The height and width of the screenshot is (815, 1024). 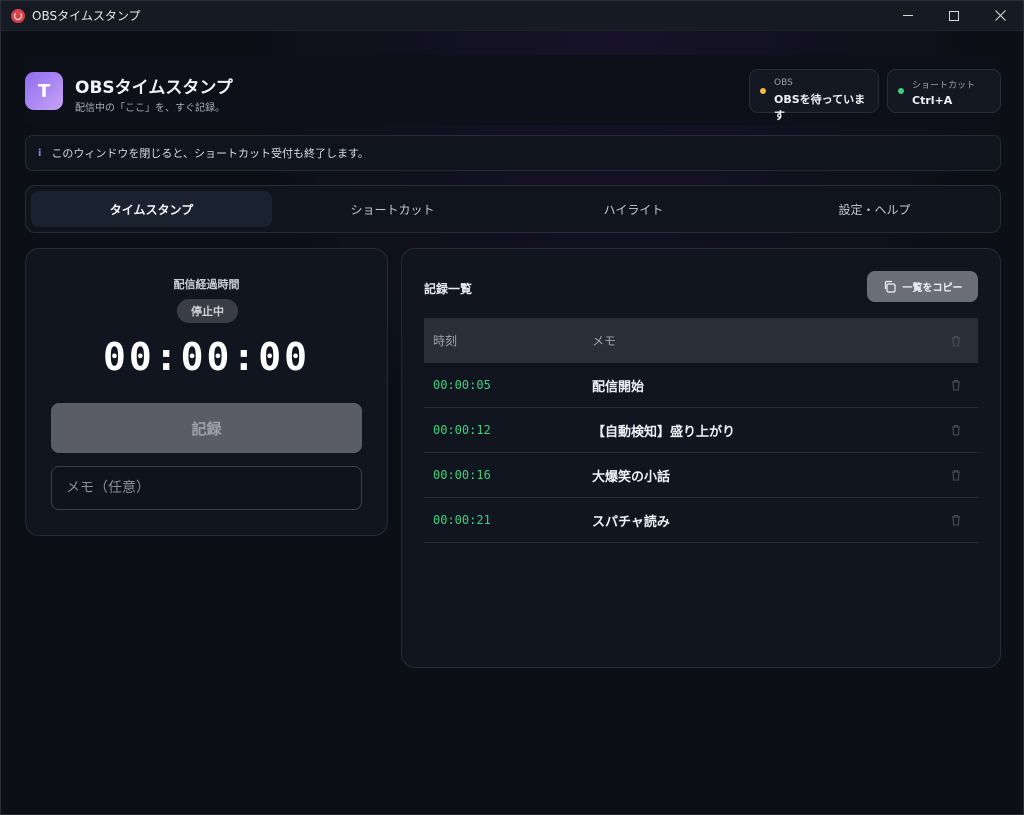 What do you see at coordinates (783, 83) in the screenshot?
I see `obs-status-label: OBS` at bounding box center [783, 83].